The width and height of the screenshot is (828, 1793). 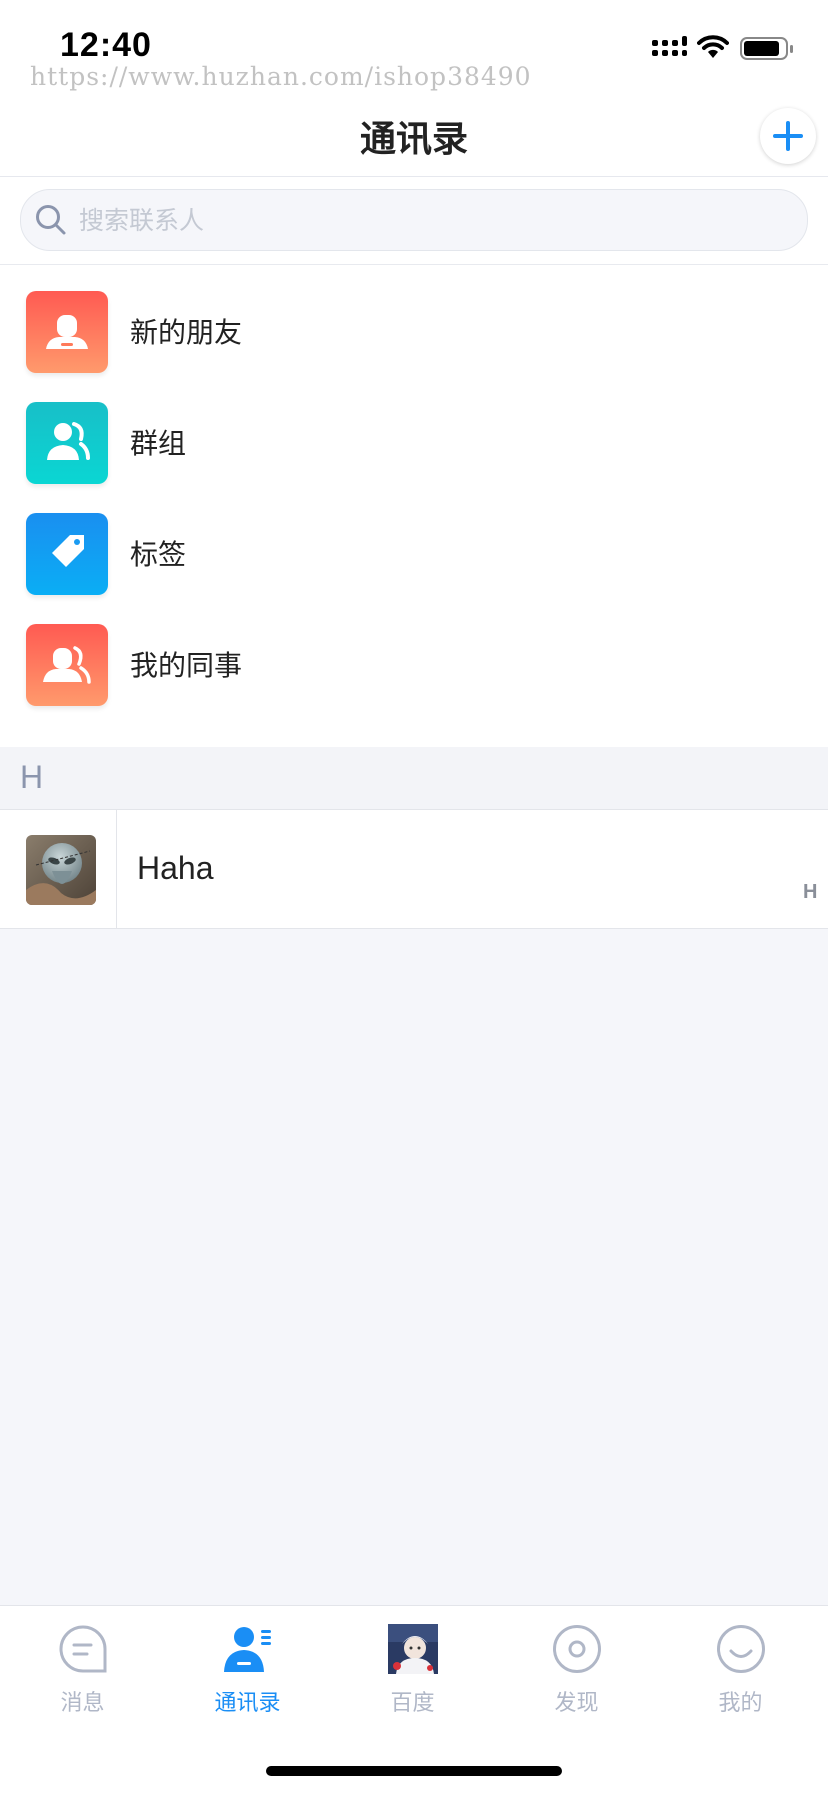 I want to click on search-area, so click(x=414, y=221).